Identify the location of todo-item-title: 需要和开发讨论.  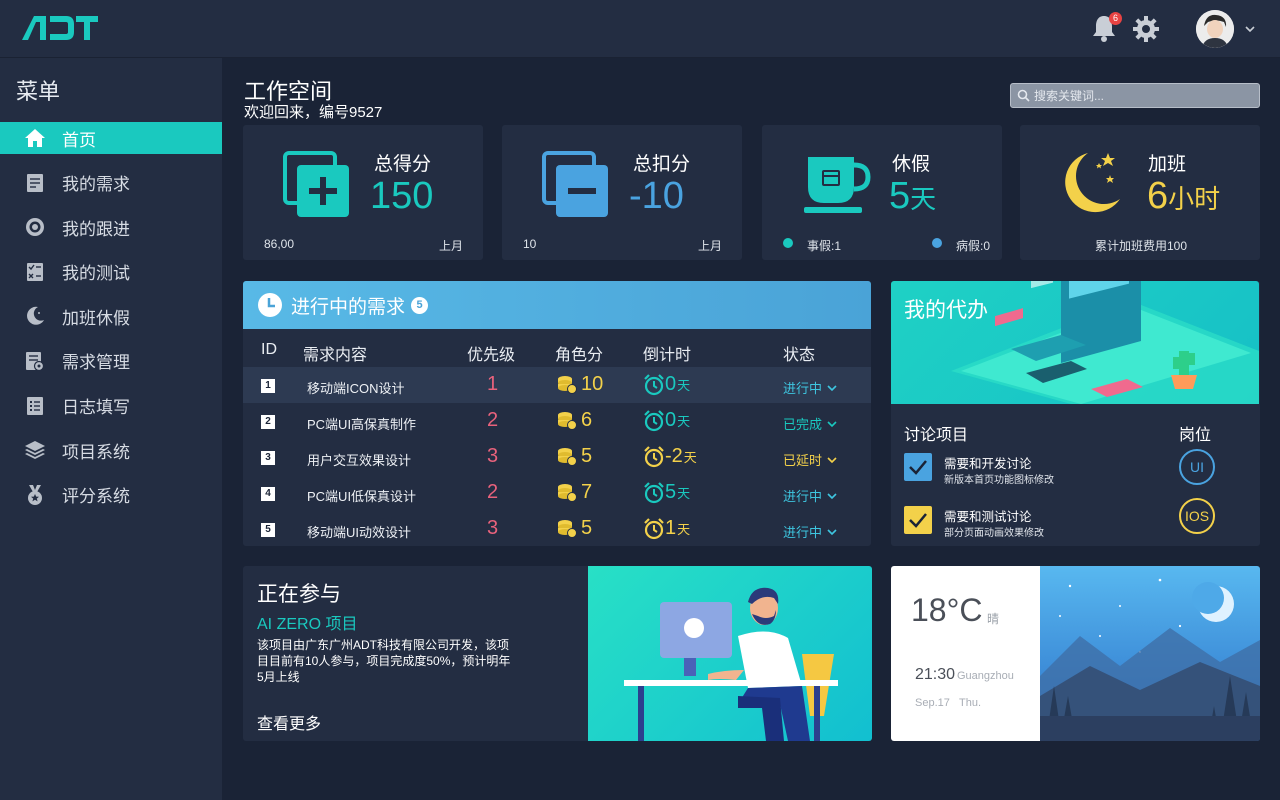
(988, 464).